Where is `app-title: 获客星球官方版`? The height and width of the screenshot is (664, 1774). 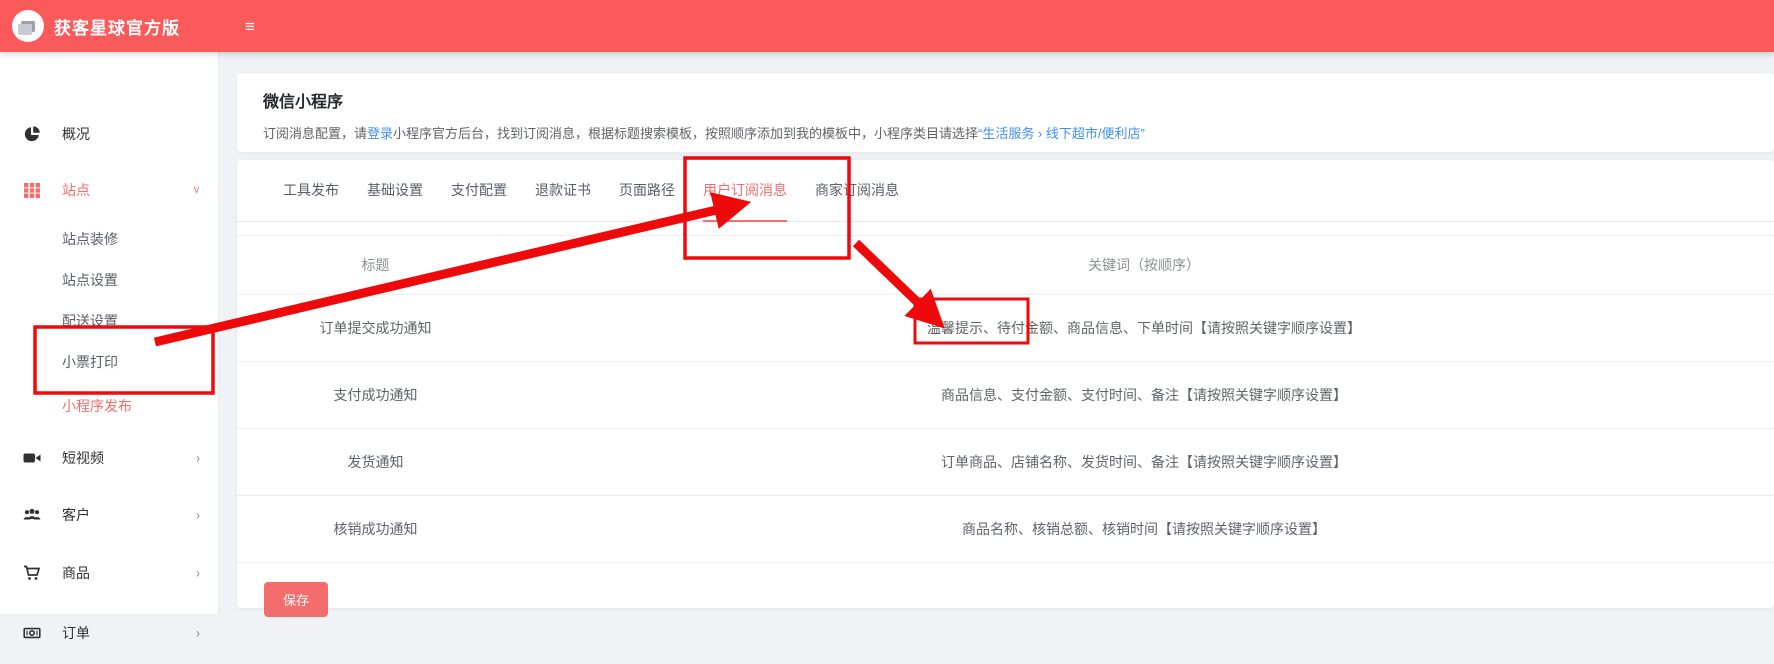 app-title: 获客星球官方版 is located at coordinates (117, 28).